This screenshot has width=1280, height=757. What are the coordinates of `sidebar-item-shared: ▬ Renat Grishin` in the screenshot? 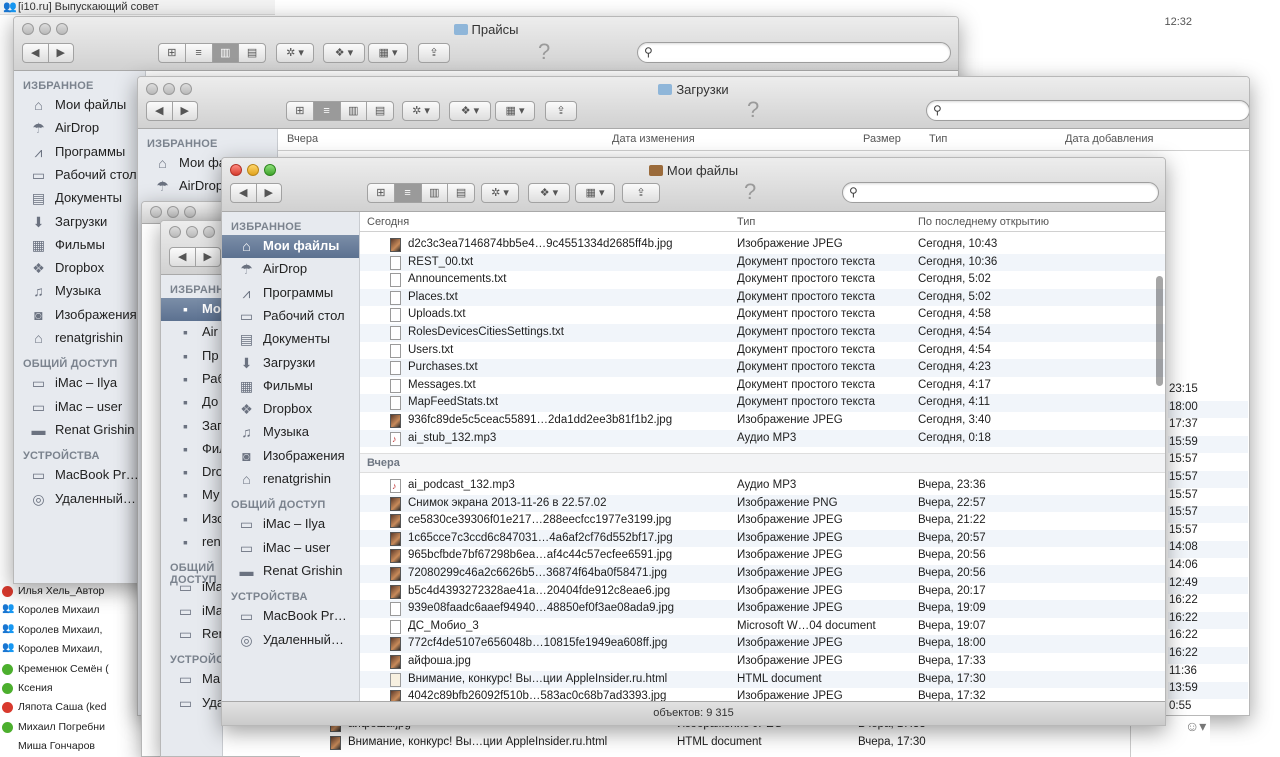 It's located at (79, 430).